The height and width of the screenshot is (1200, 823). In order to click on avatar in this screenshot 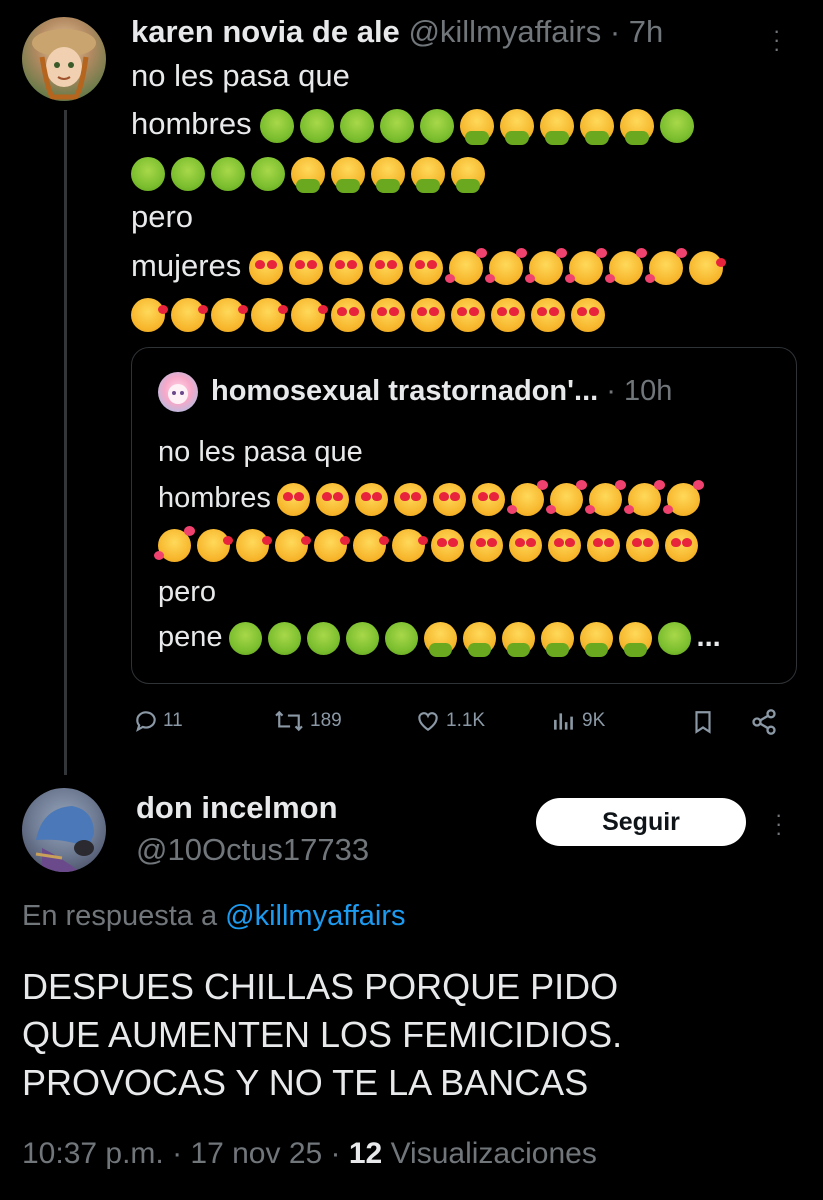, I will do `click(64, 59)`.